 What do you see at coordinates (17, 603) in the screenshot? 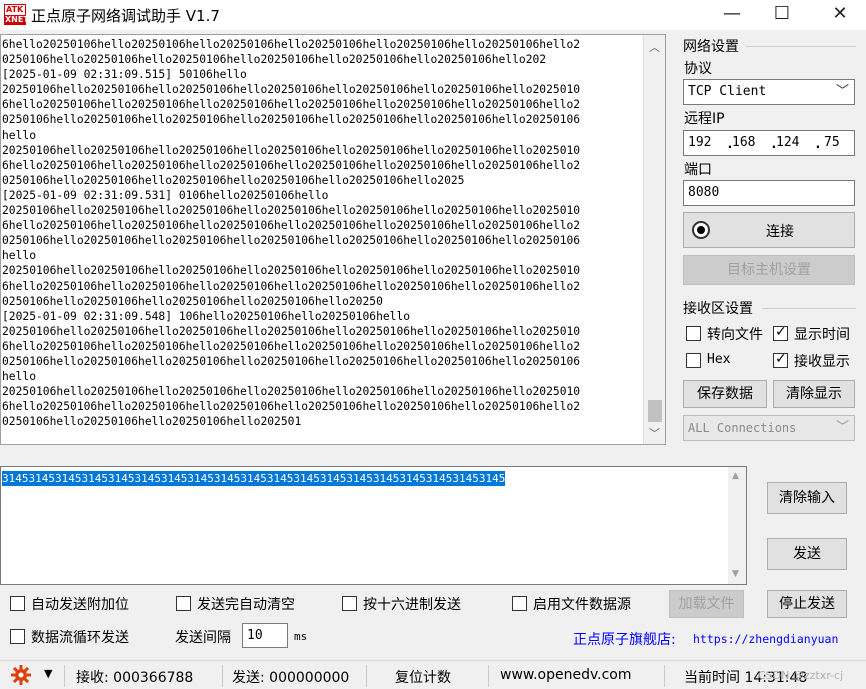
I see `auto-append-checkbox` at bounding box center [17, 603].